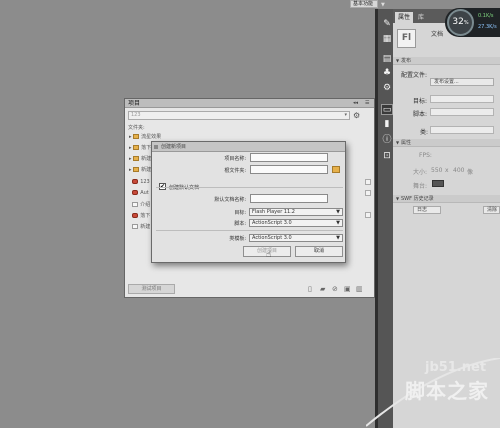 This screenshot has height=428, width=500. I want to click on size-label: 大小:, so click(420, 172).